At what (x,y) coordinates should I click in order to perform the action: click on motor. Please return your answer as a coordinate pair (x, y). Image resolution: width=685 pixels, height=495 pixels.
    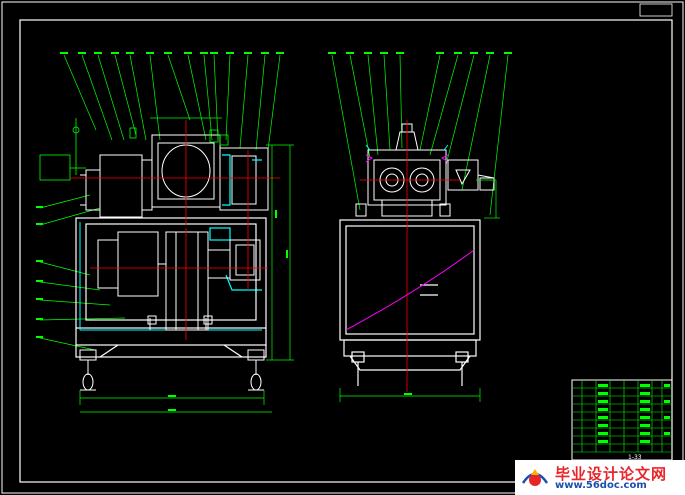
    Looking at the image, I should click on (179, 281).